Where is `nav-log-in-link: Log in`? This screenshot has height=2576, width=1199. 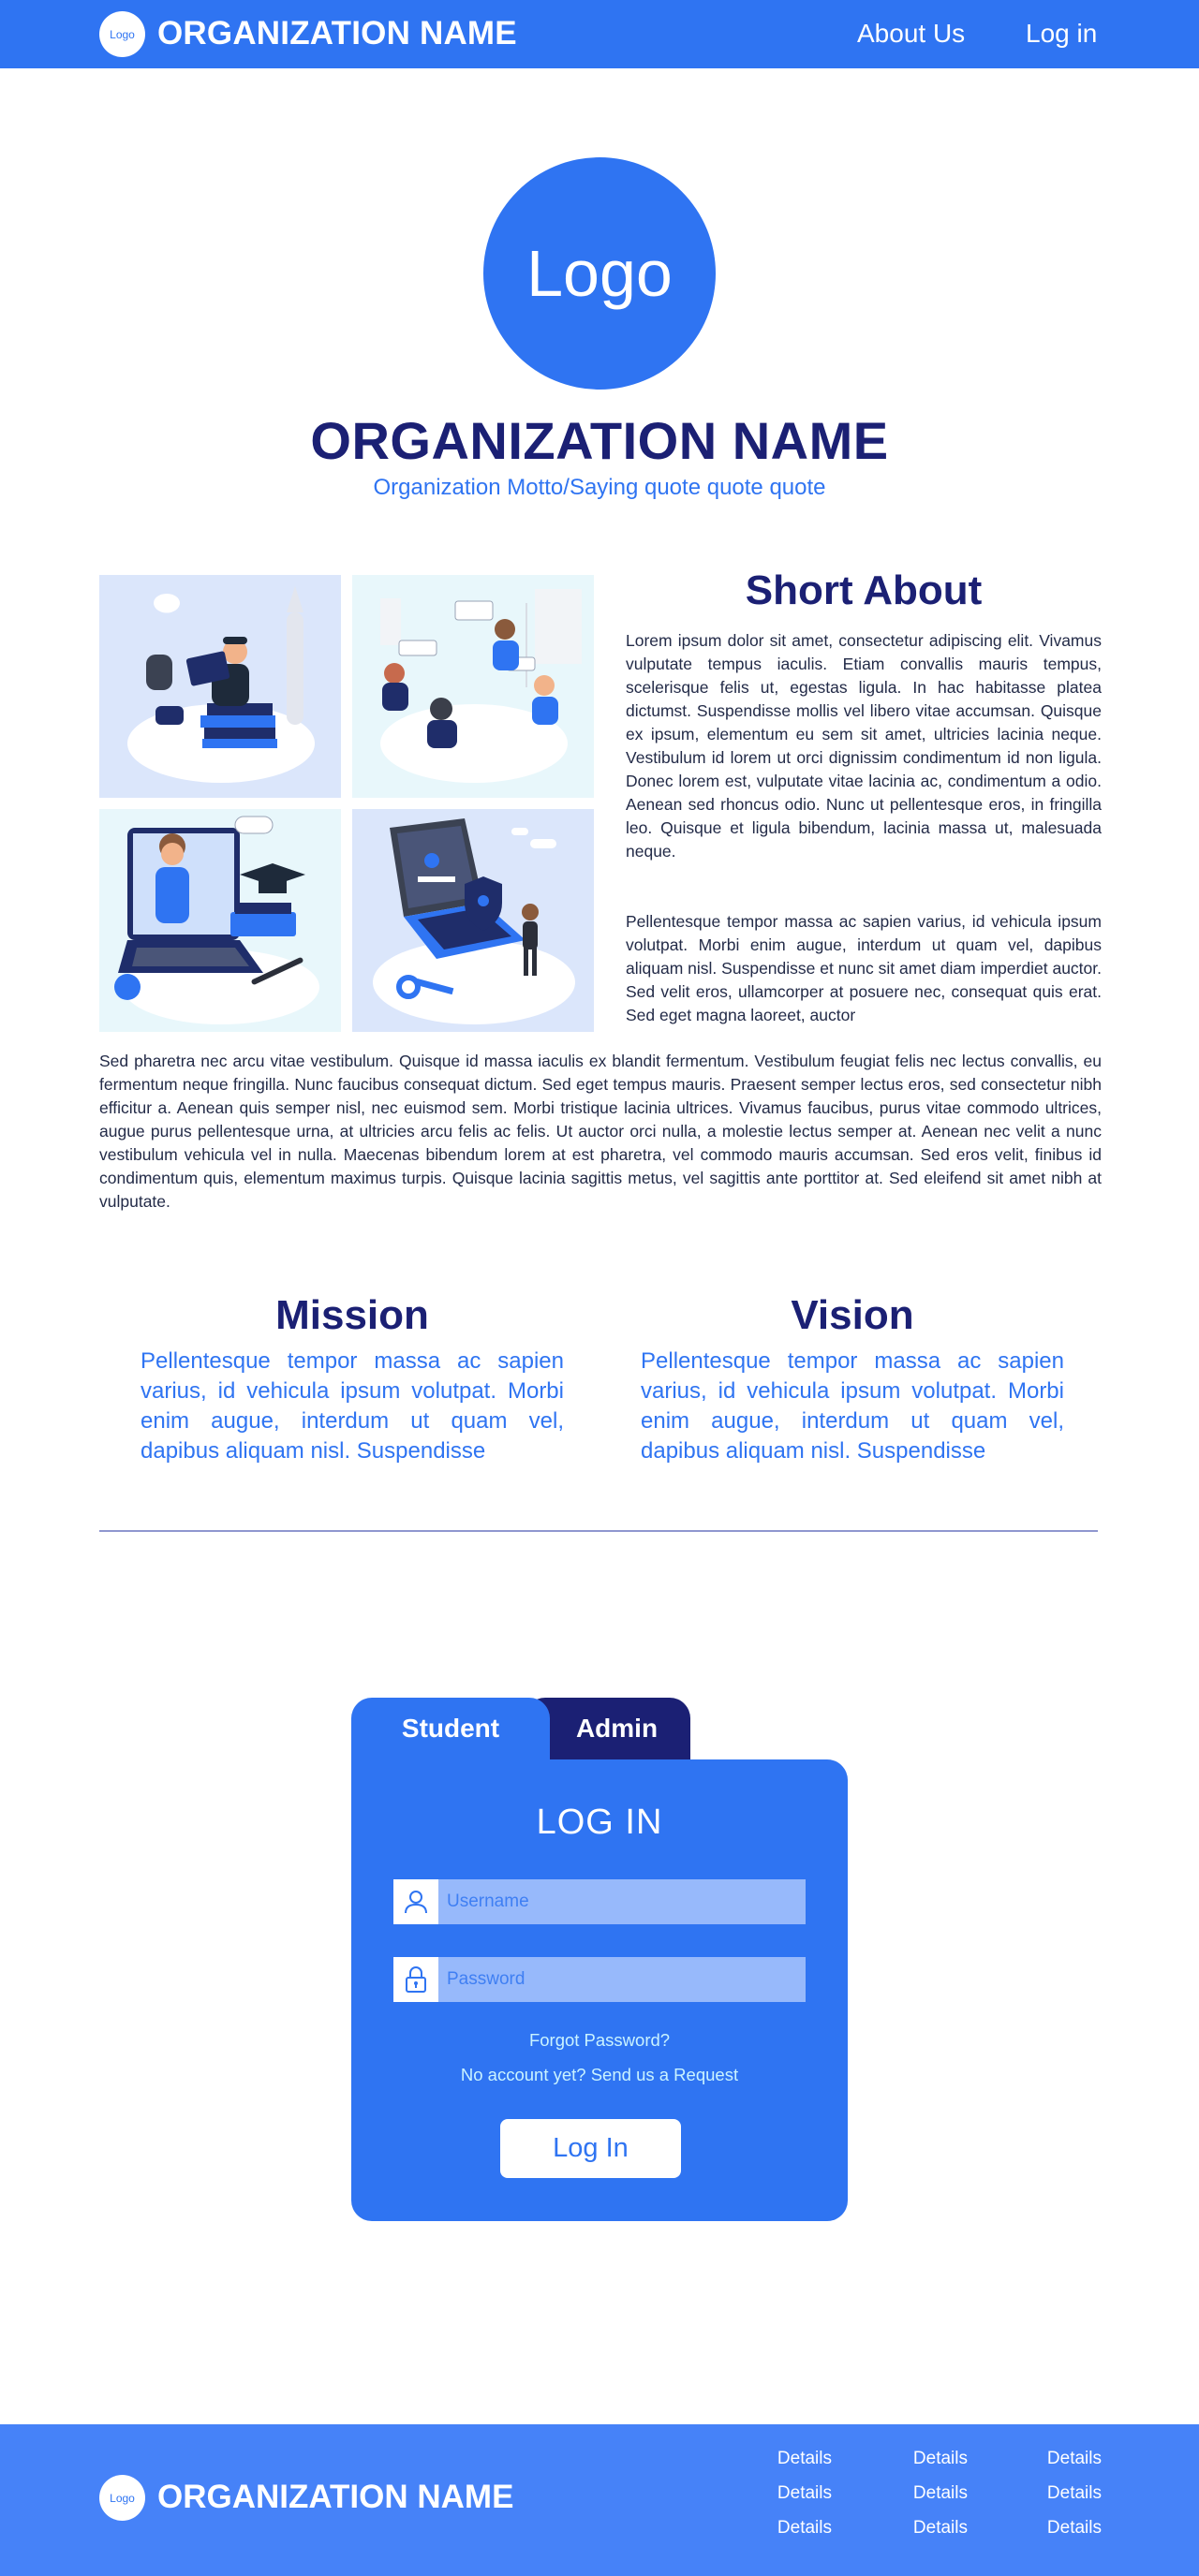 nav-log-in-link: Log in is located at coordinates (1061, 34).